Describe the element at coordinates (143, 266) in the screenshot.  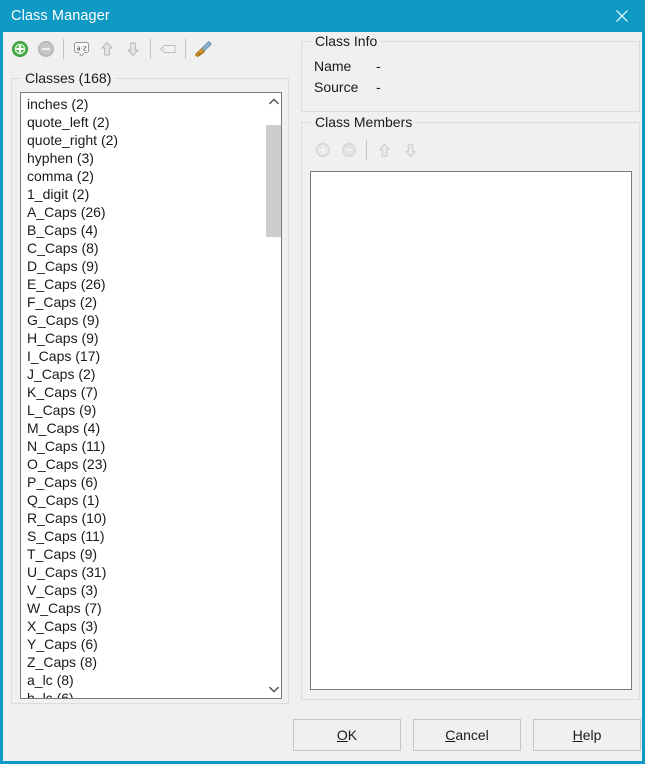
I see `list-item: D_Caps (9)` at that location.